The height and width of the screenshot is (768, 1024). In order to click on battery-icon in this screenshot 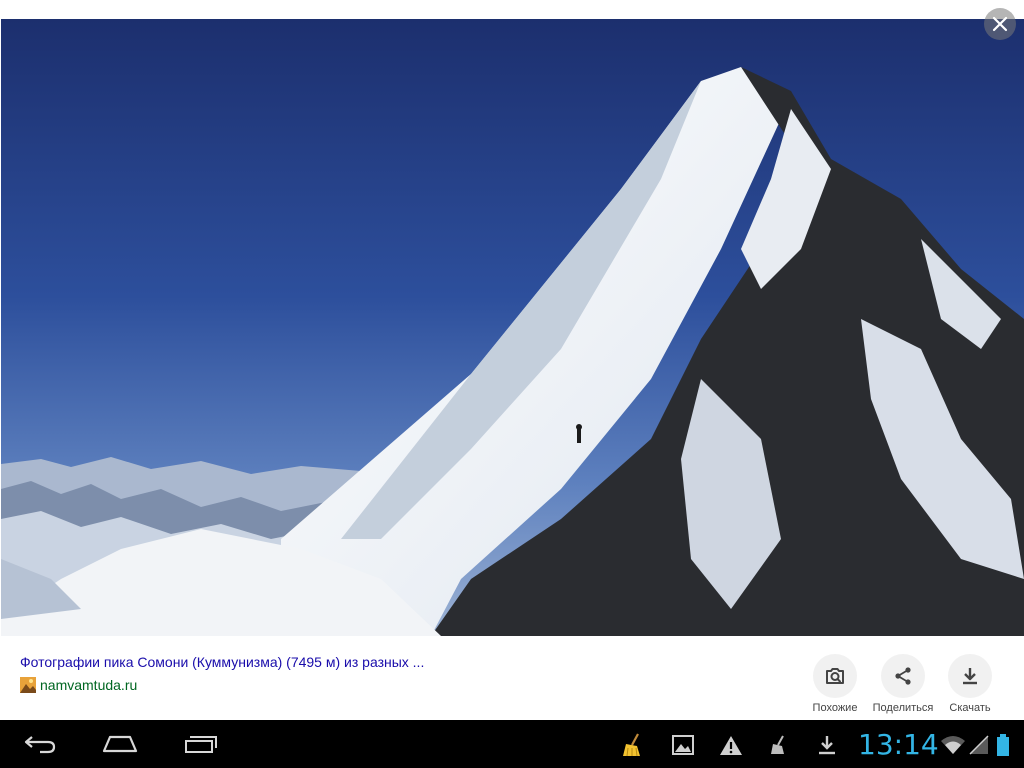, I will do `click(1003, 745)`.